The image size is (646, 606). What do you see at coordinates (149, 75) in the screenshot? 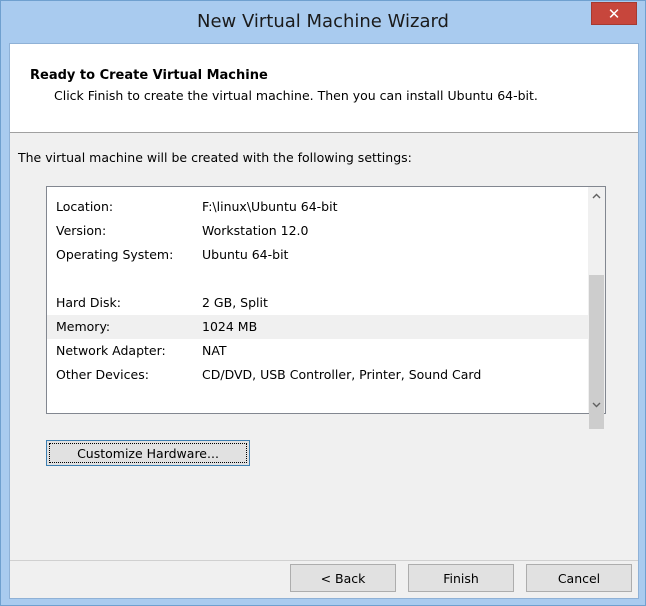
I see `page-title: Ready to Create Virtual Machine` at bounding box center [149, 75].